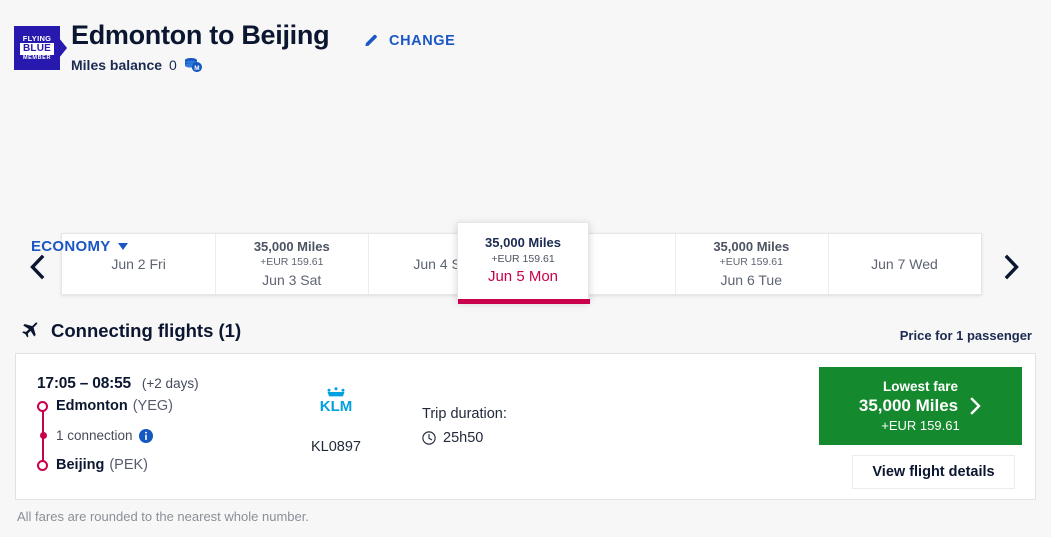  What do you see at coordinates (42, 465) in the screenshot?
I see `destination-dot-icon` at bounding box center [42, 465].